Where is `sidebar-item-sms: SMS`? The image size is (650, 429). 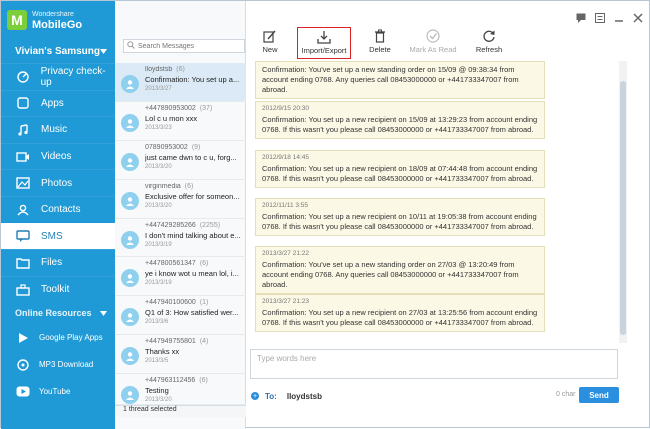
sidebar-item-sms: SMS is located at coordinates (58, 236).